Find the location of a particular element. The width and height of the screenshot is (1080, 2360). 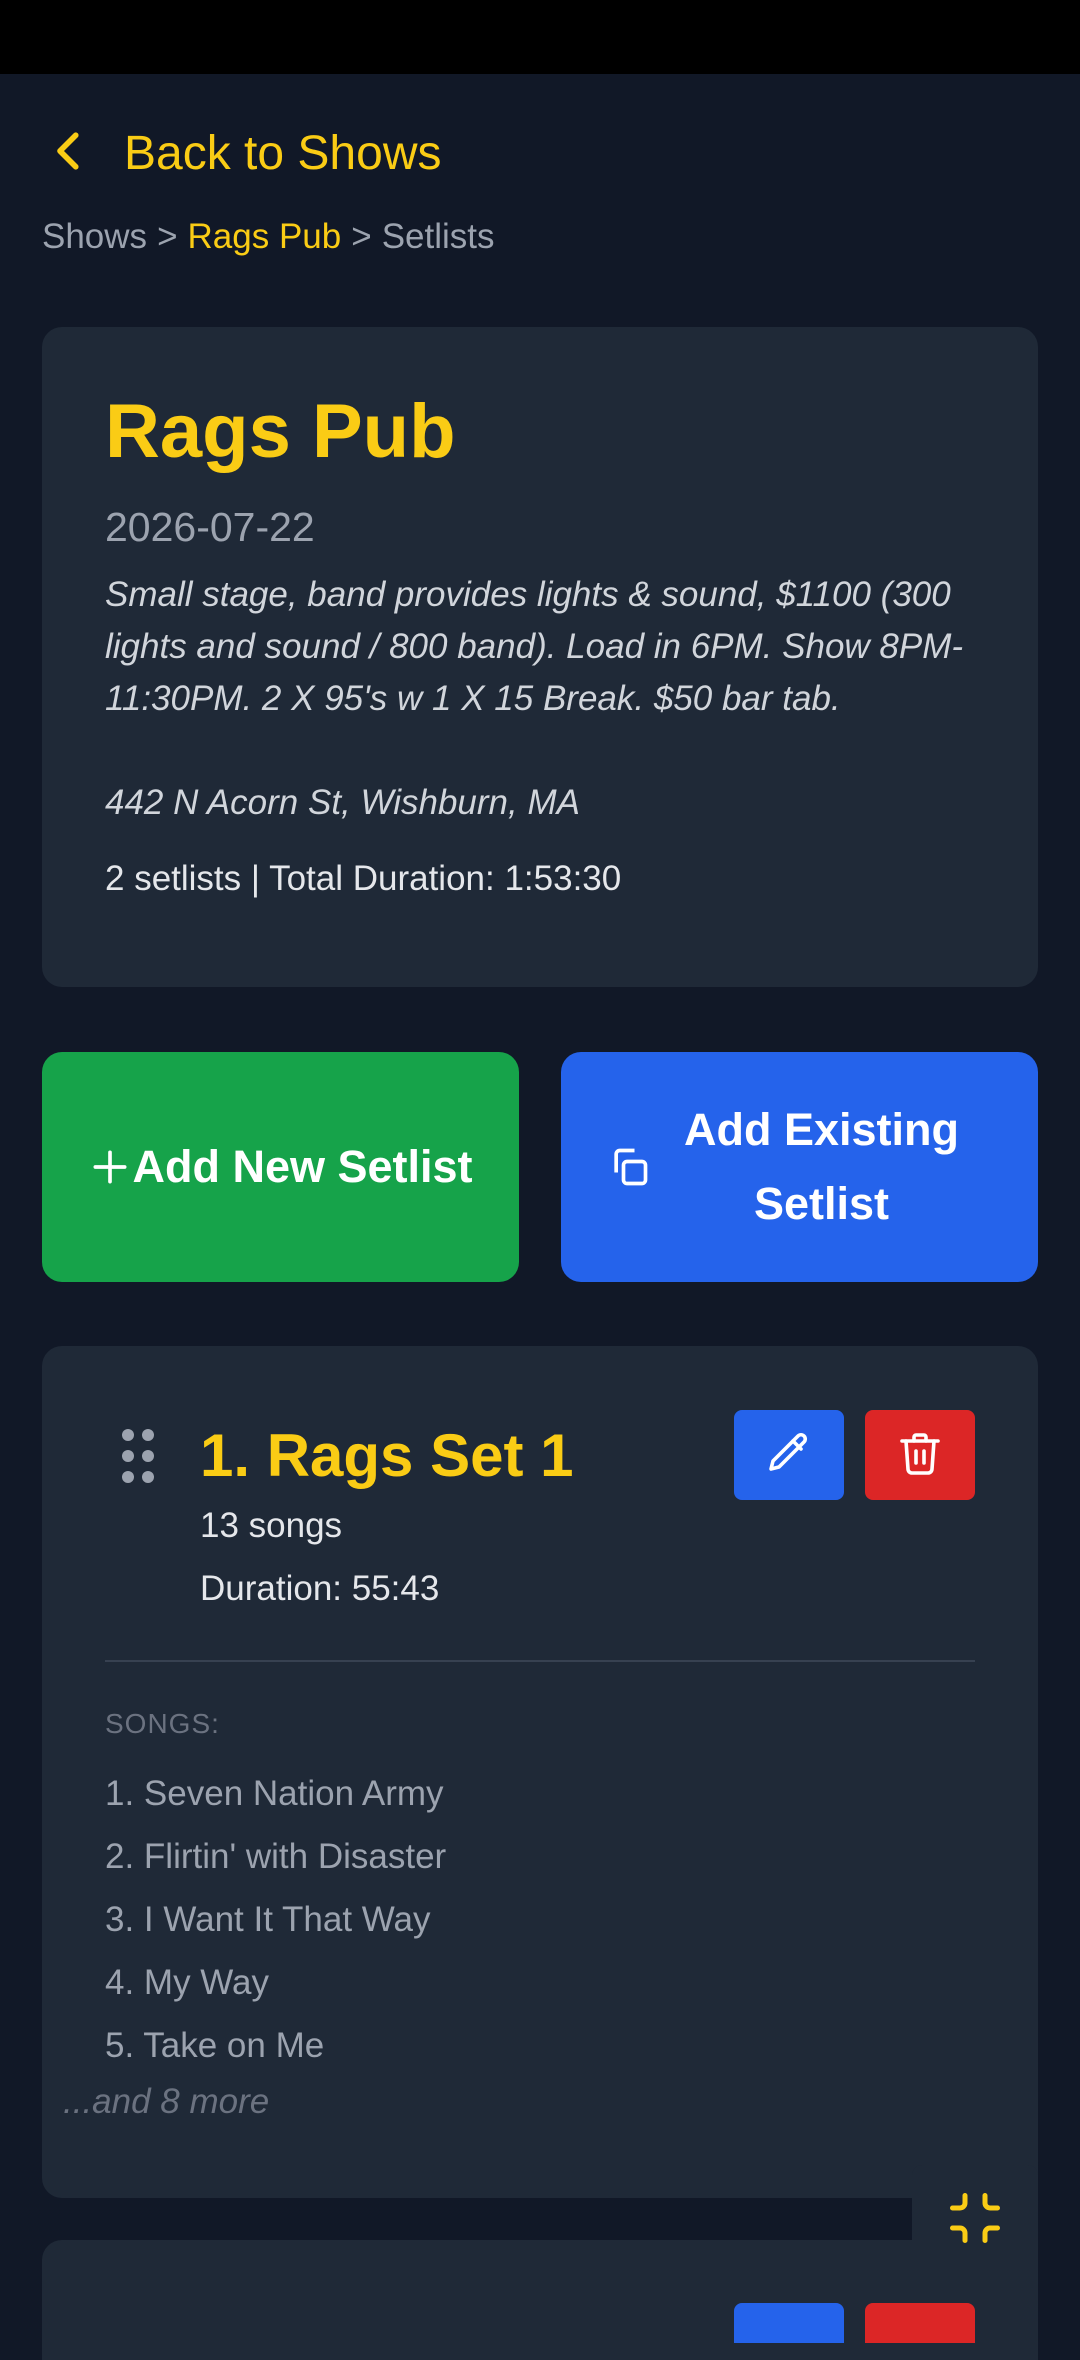

drag-handle-icon is located at coordinates (138, 1456).